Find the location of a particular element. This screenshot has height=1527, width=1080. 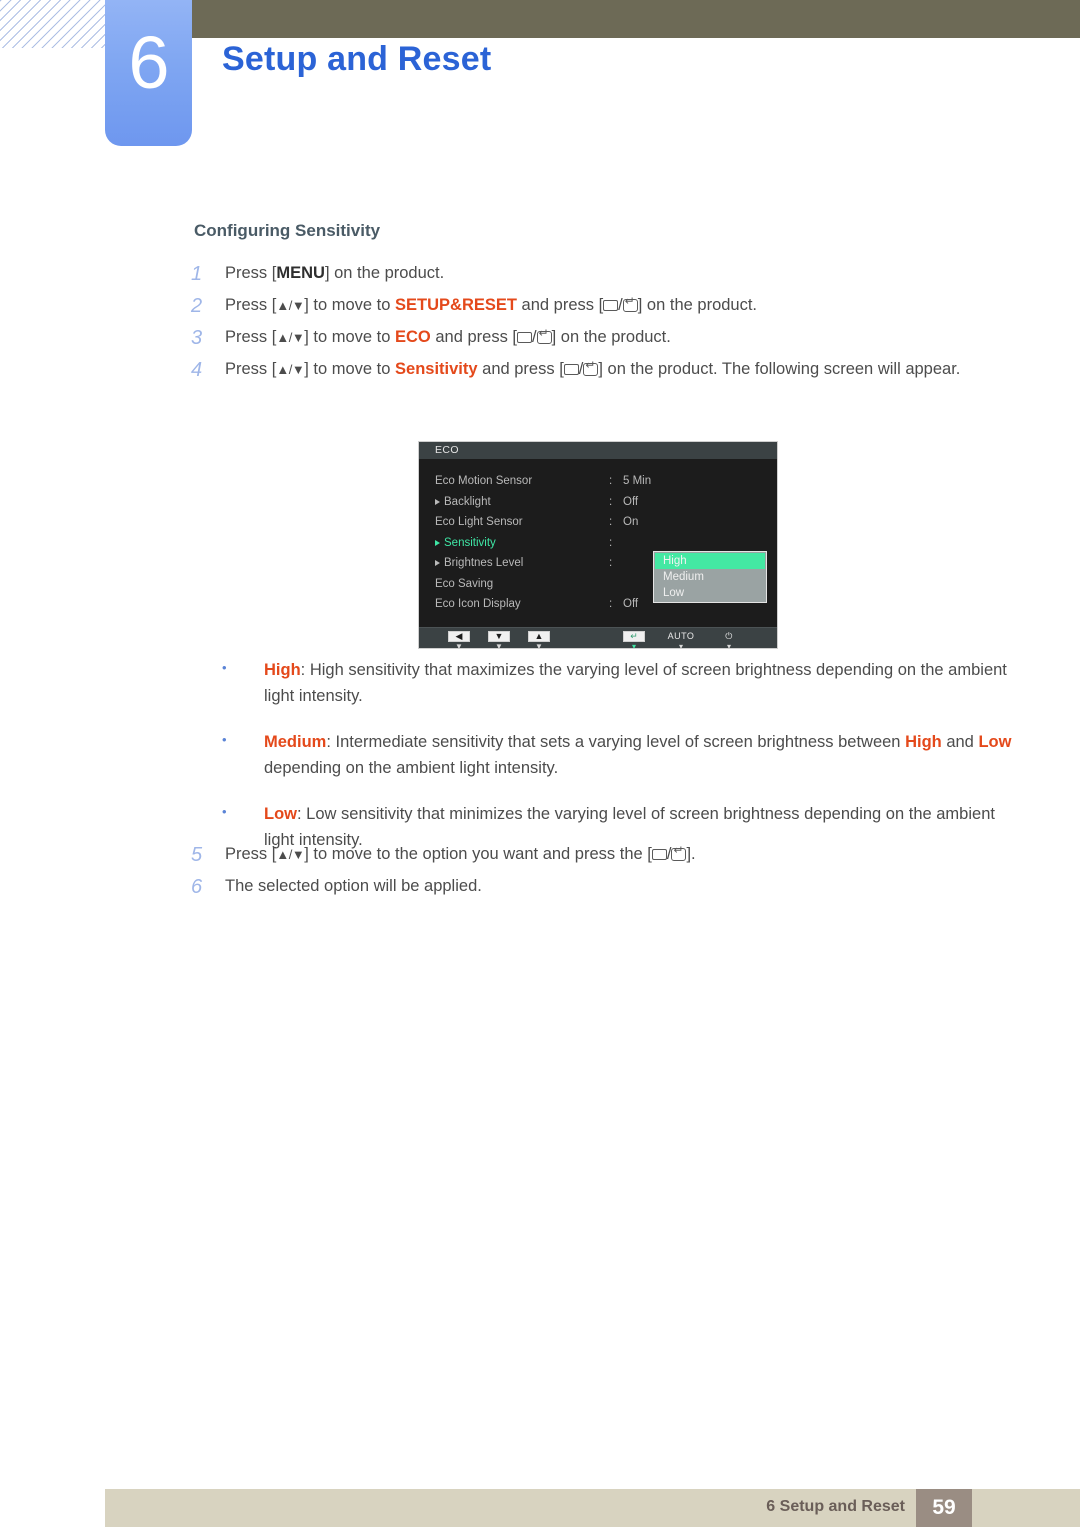

dropdown-option-medium: Medium is located at coordinates (710, 577).